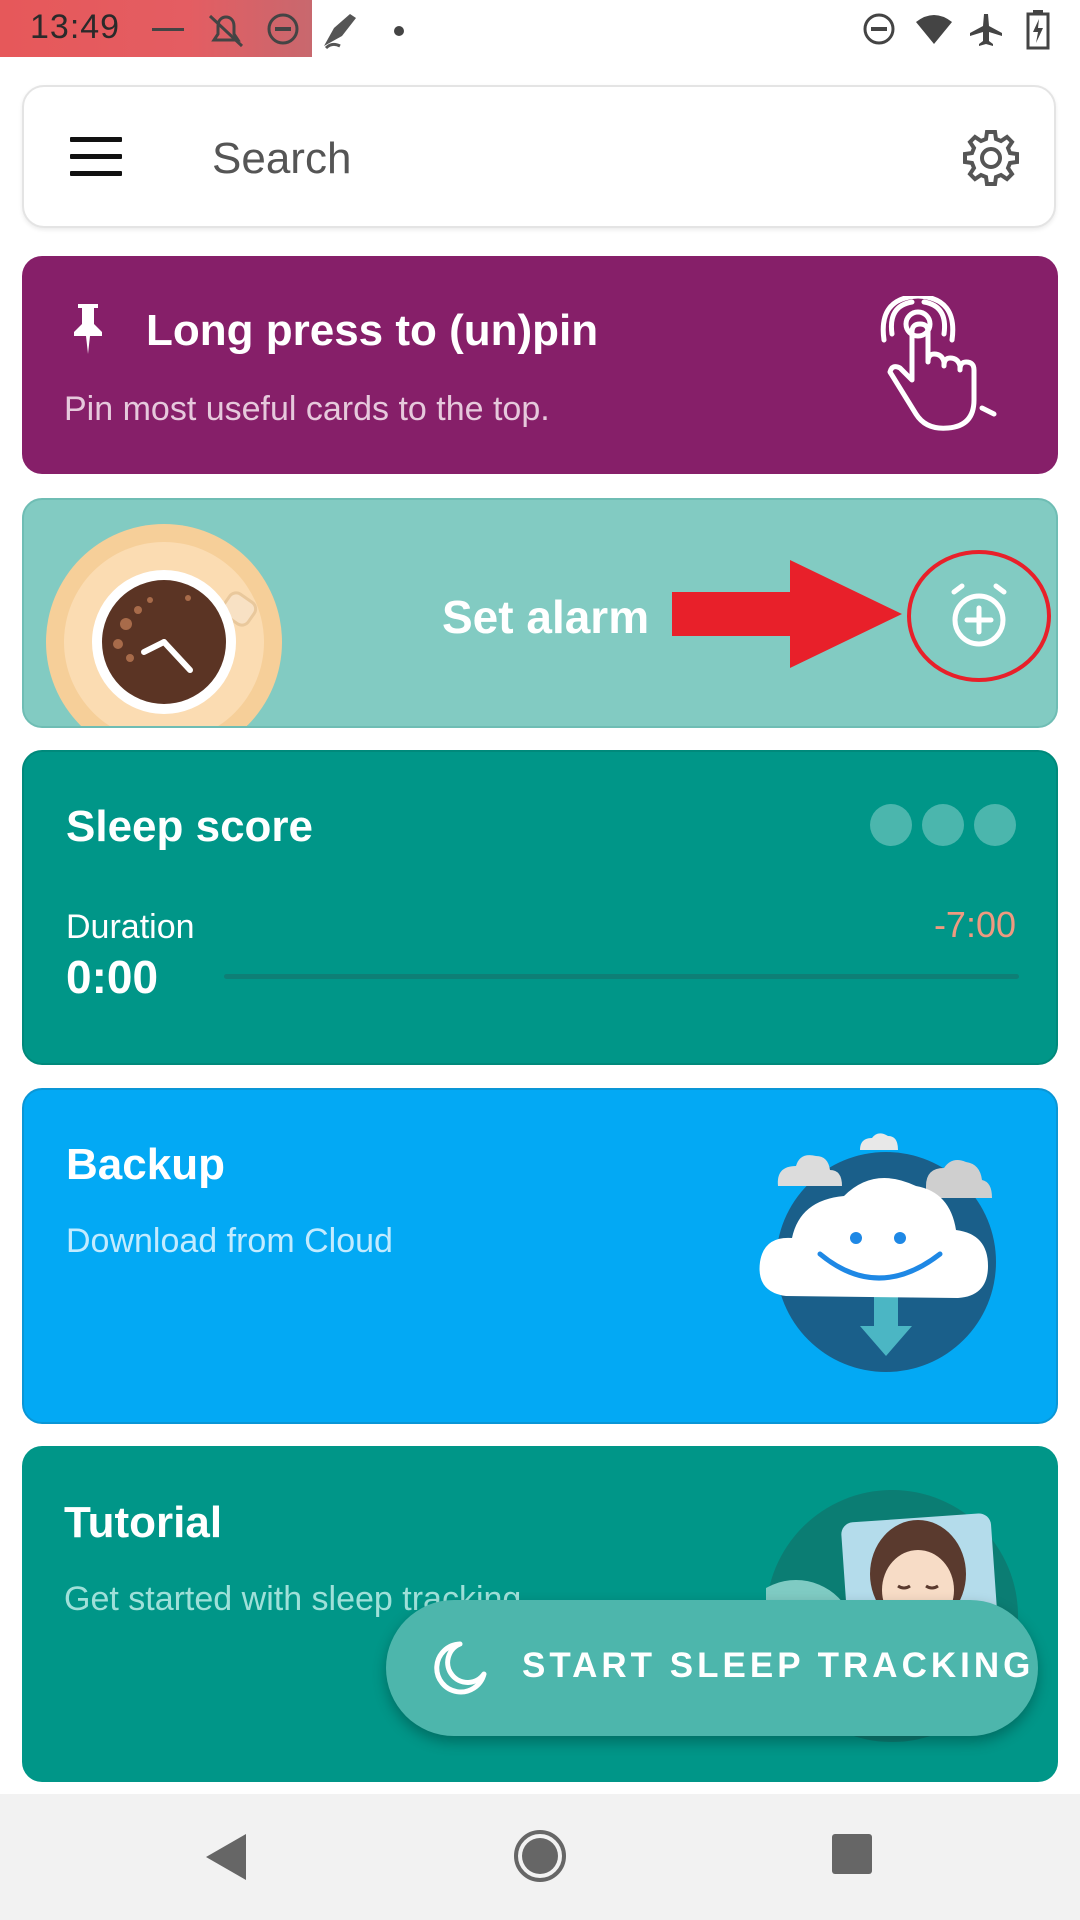  I want to click on start-sleep-tracking-button: START SLEEP TRACKING, so click(712, 1668).